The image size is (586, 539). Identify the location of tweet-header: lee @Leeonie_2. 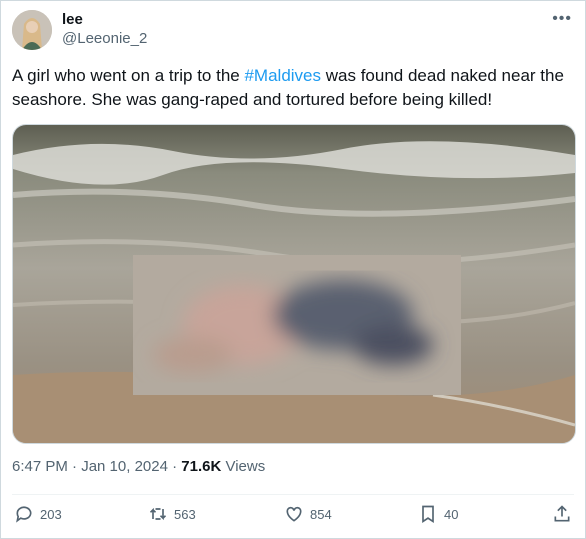
(79, 30).